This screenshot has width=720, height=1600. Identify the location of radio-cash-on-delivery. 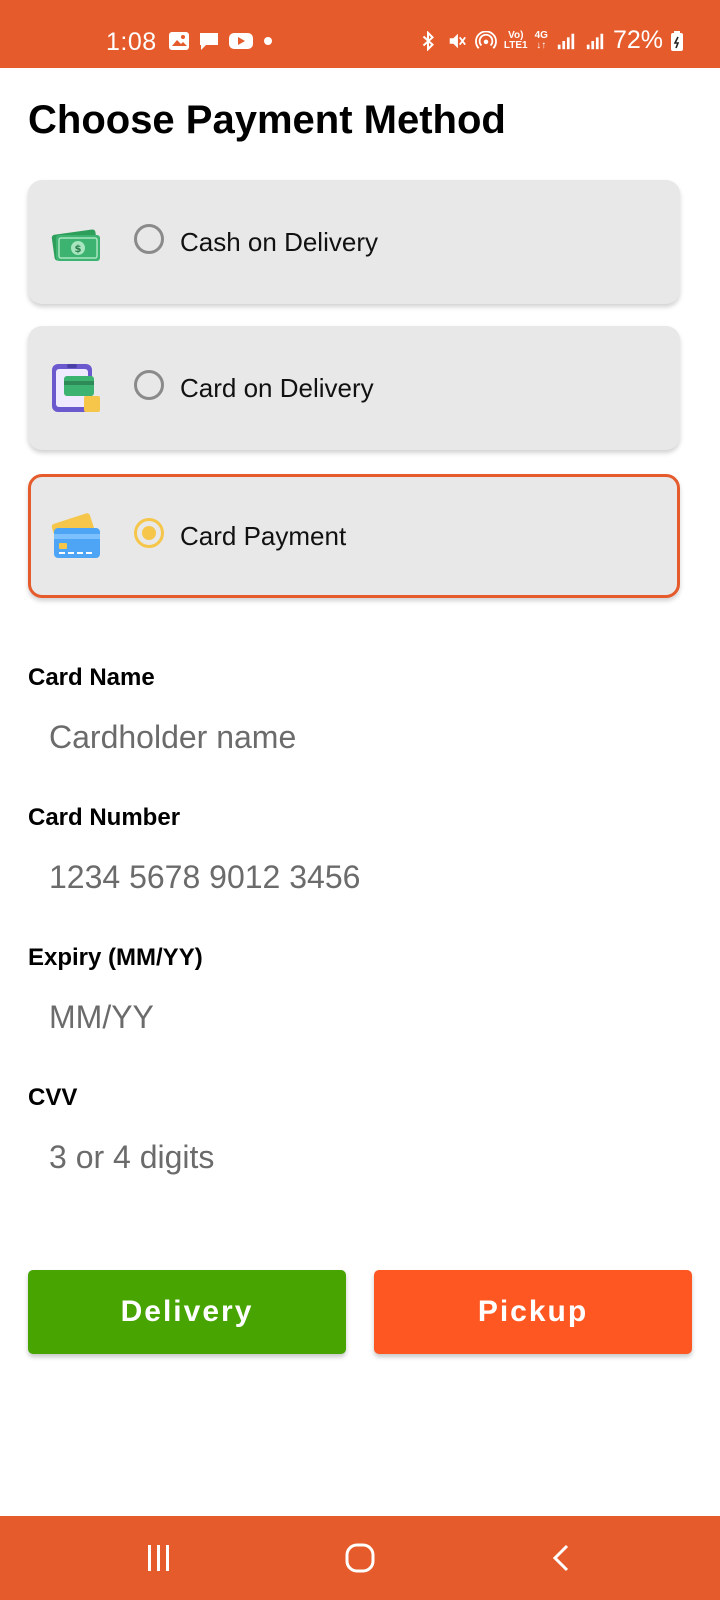
(149, 239).